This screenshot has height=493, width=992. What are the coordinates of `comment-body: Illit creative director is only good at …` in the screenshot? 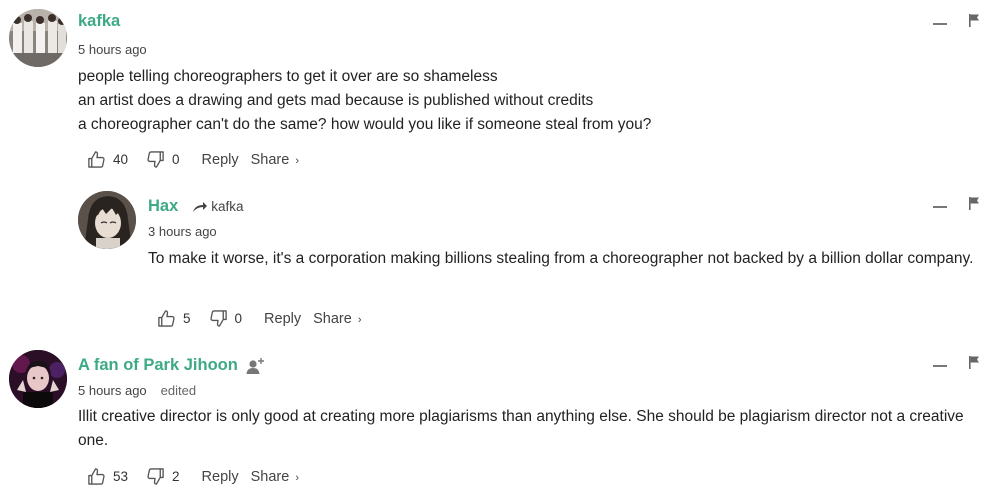 It's located at (530, 429).